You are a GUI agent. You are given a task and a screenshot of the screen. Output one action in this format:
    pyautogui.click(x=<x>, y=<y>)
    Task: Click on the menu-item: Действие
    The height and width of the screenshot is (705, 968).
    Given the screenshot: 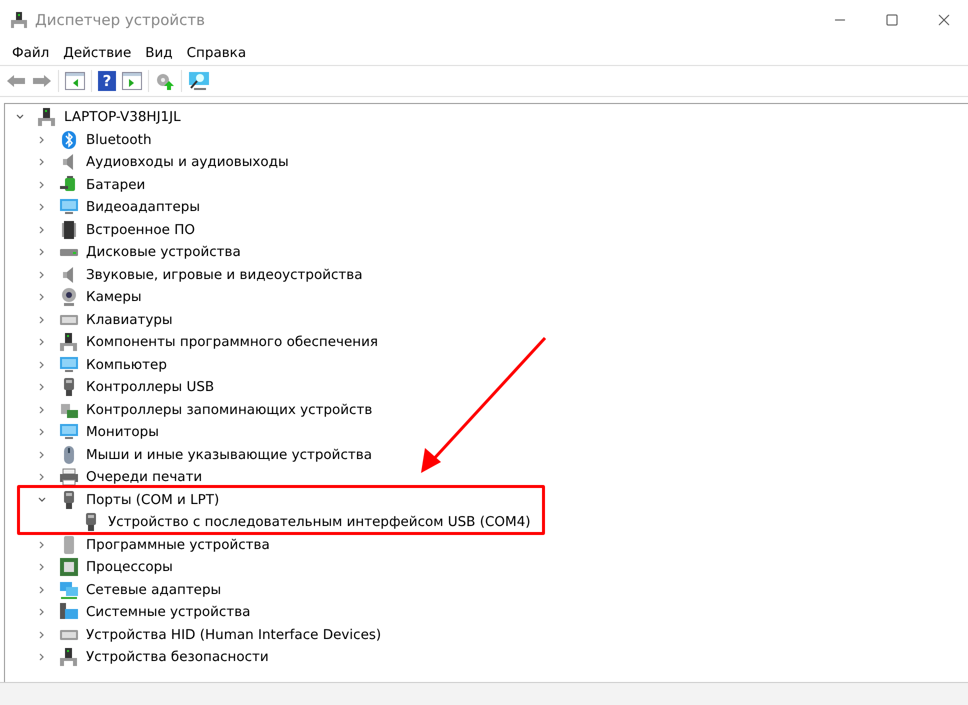 What is the action you would take?
    pyautogui.click(x=97, y=52)
    